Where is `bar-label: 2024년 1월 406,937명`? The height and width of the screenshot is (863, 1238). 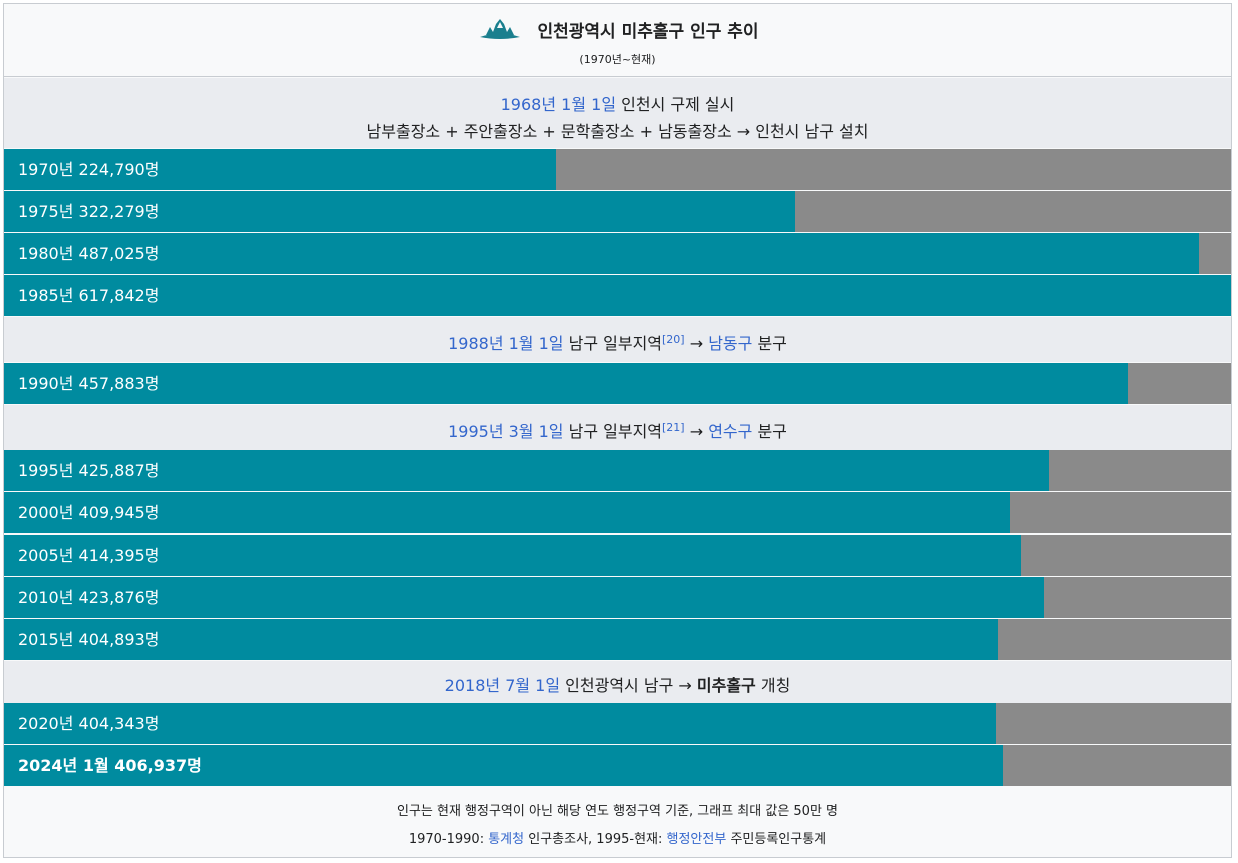
bar-label: 2024년 1월 406,937명 is located at coordinates (110, 765).